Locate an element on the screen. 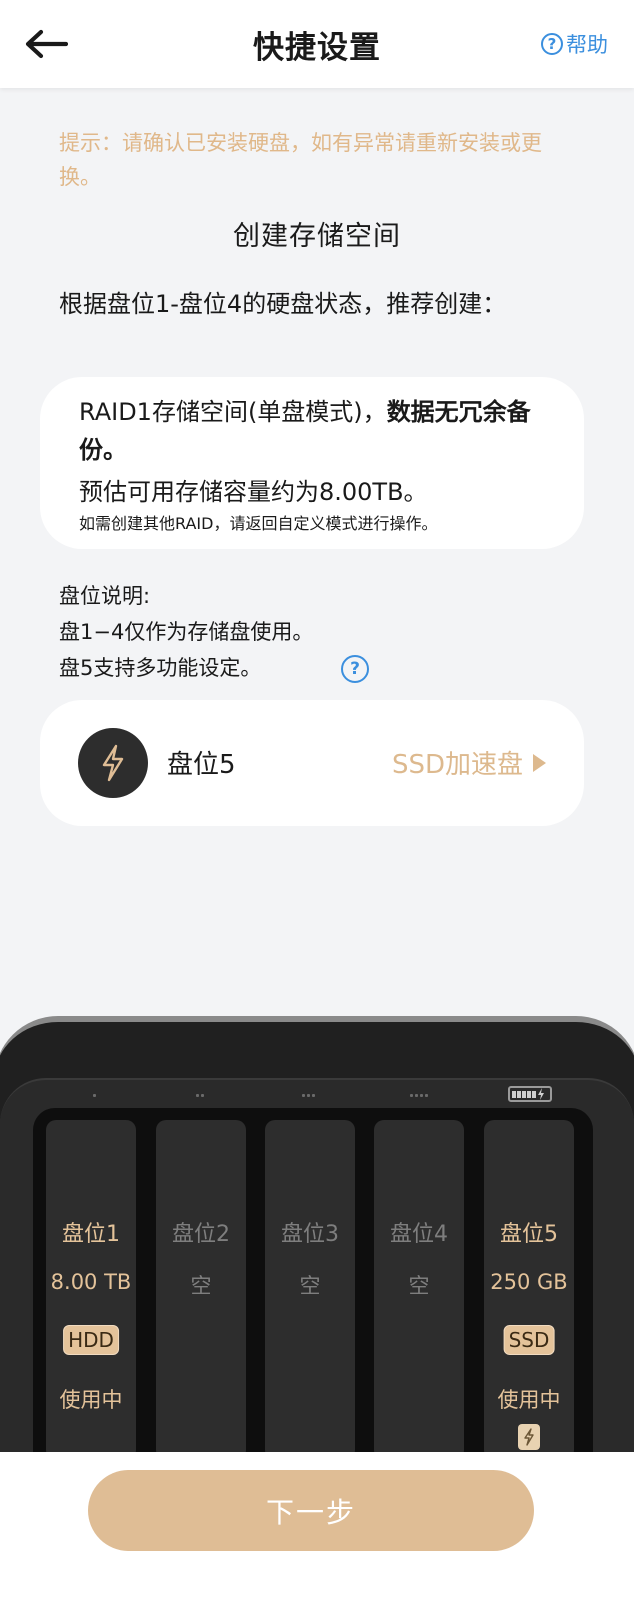 The image size is (634, 1600). slot-desc-line2: 盘5支持多功能设定。 is located at coordinates (160, 668).